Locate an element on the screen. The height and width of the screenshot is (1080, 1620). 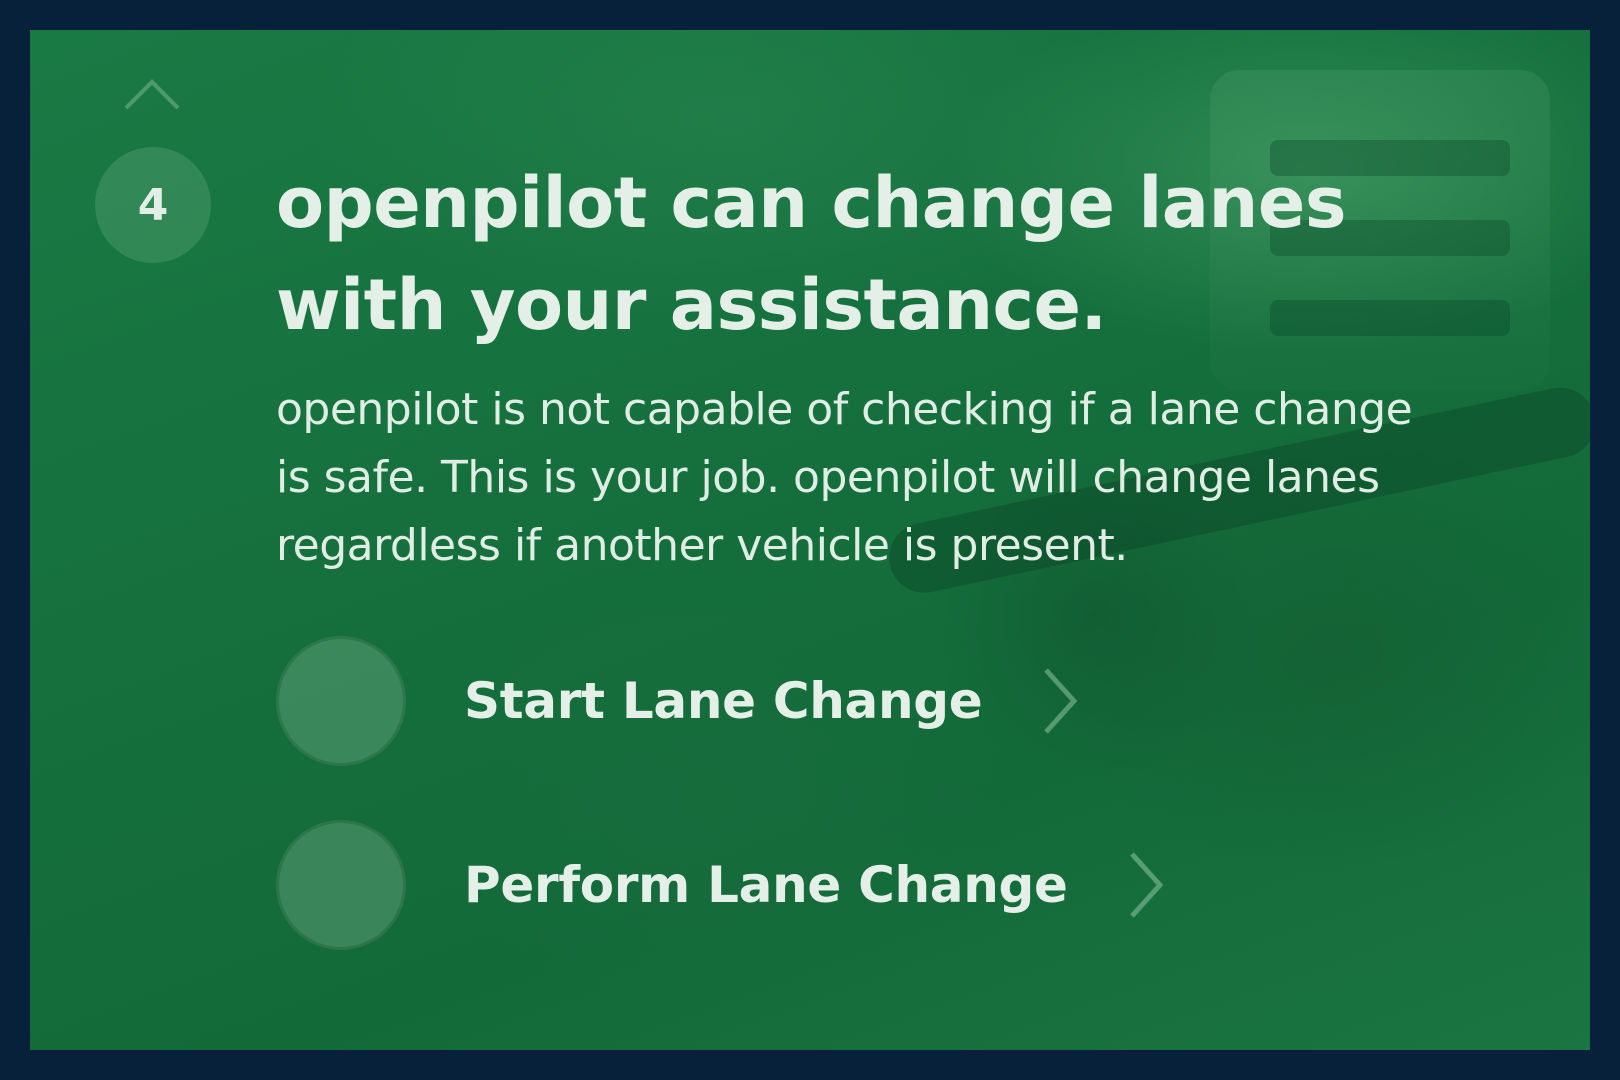
chevron-up-icon is located at coordinates (152, 94).